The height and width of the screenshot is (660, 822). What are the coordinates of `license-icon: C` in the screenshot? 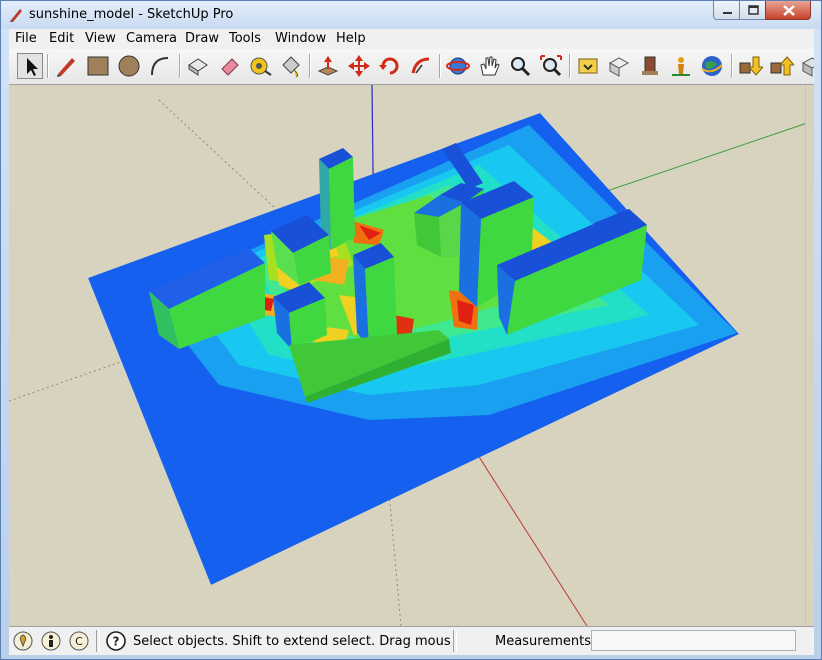 It's located at (79, 641).